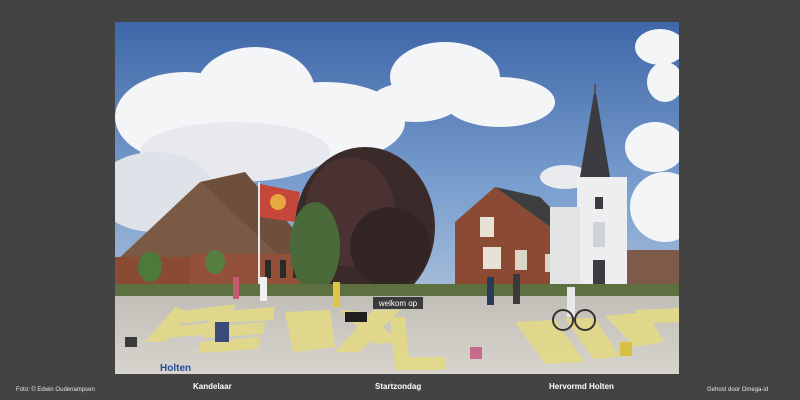 The height and width of the screenshot is (400, 800). Describe the element at coordinates (398, 386) in the screenshot. I see `nav-link-startzondag: Startzondag` at that location.